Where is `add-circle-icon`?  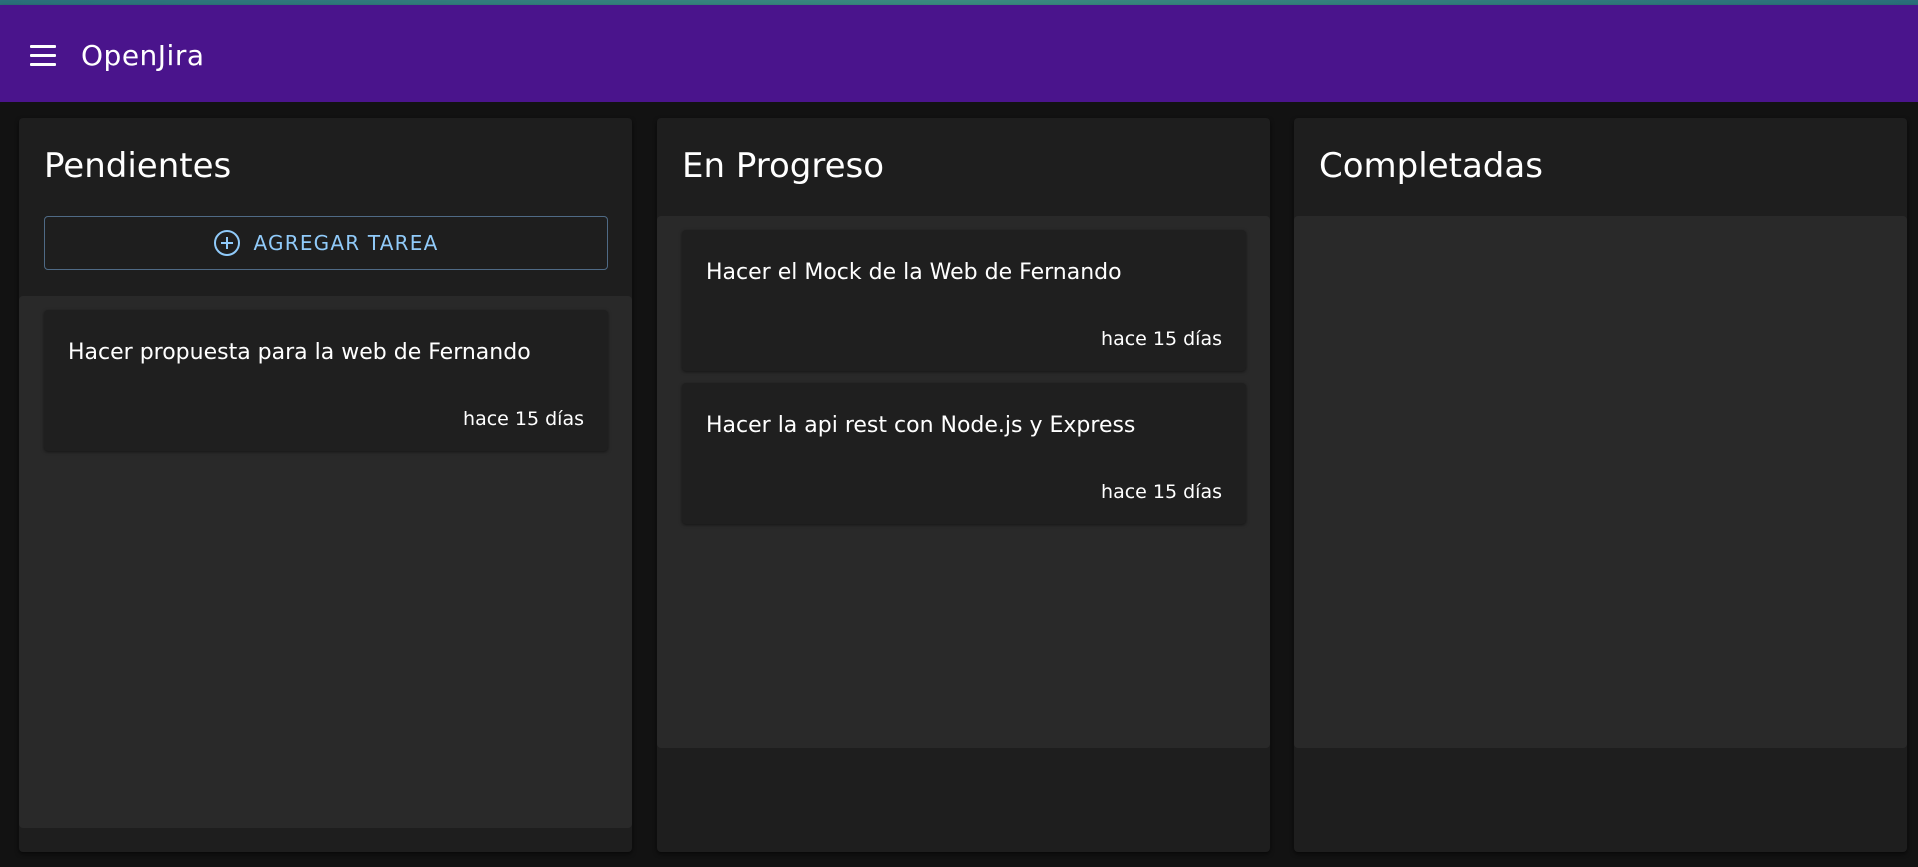
add-circle-icon is located at coordinates (226, 243).